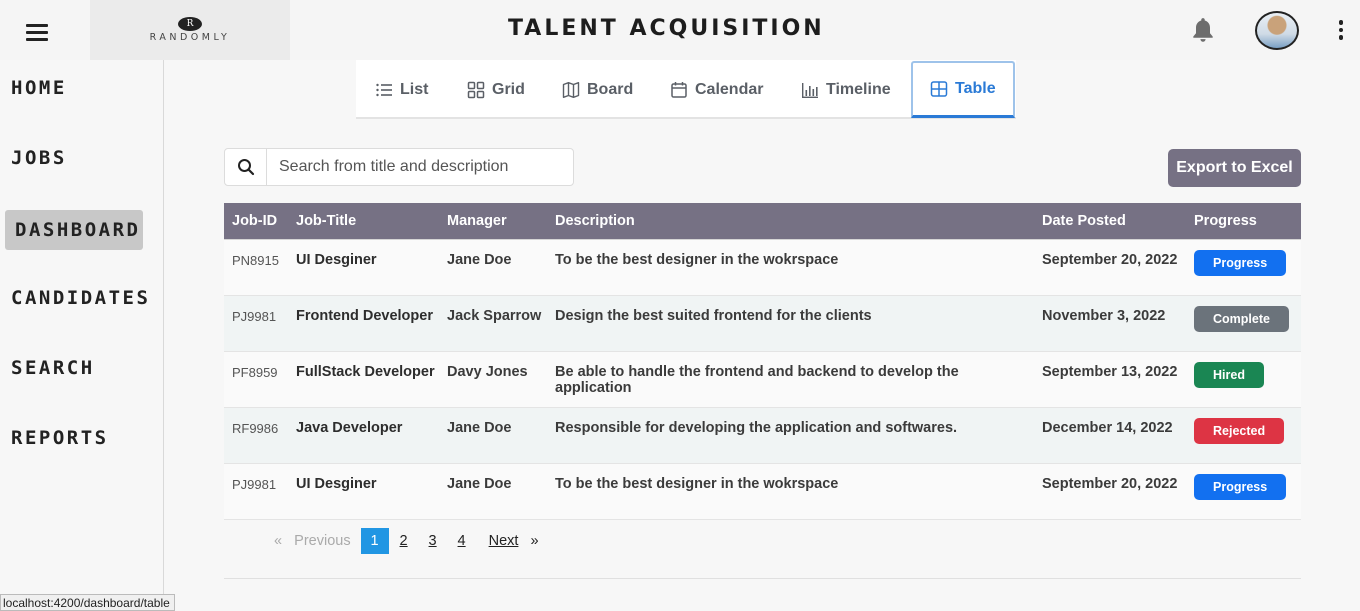 The image size is (1360, 611). I want to click on cell-progress: Complete, so click(1243, 323).